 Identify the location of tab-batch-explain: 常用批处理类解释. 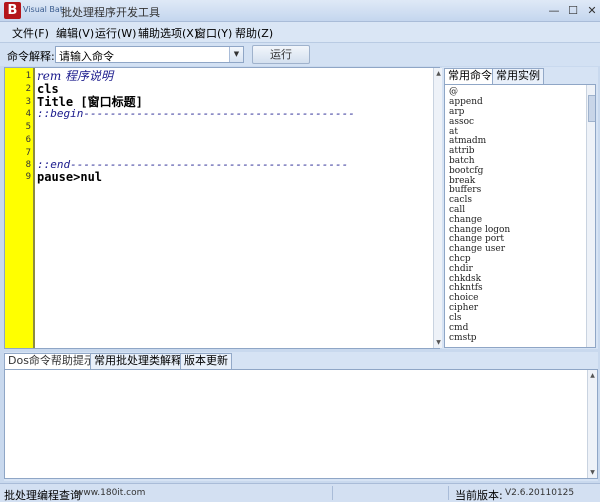
(138, 361).